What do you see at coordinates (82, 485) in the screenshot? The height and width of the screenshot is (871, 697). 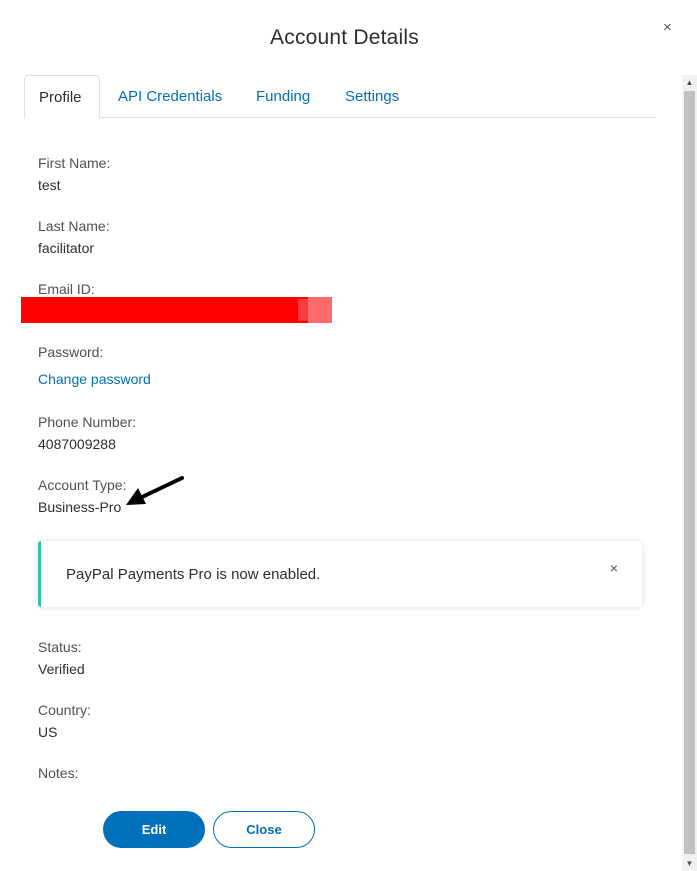 I see `account-type-label: Account Type:` at bounding box center [82, 485].